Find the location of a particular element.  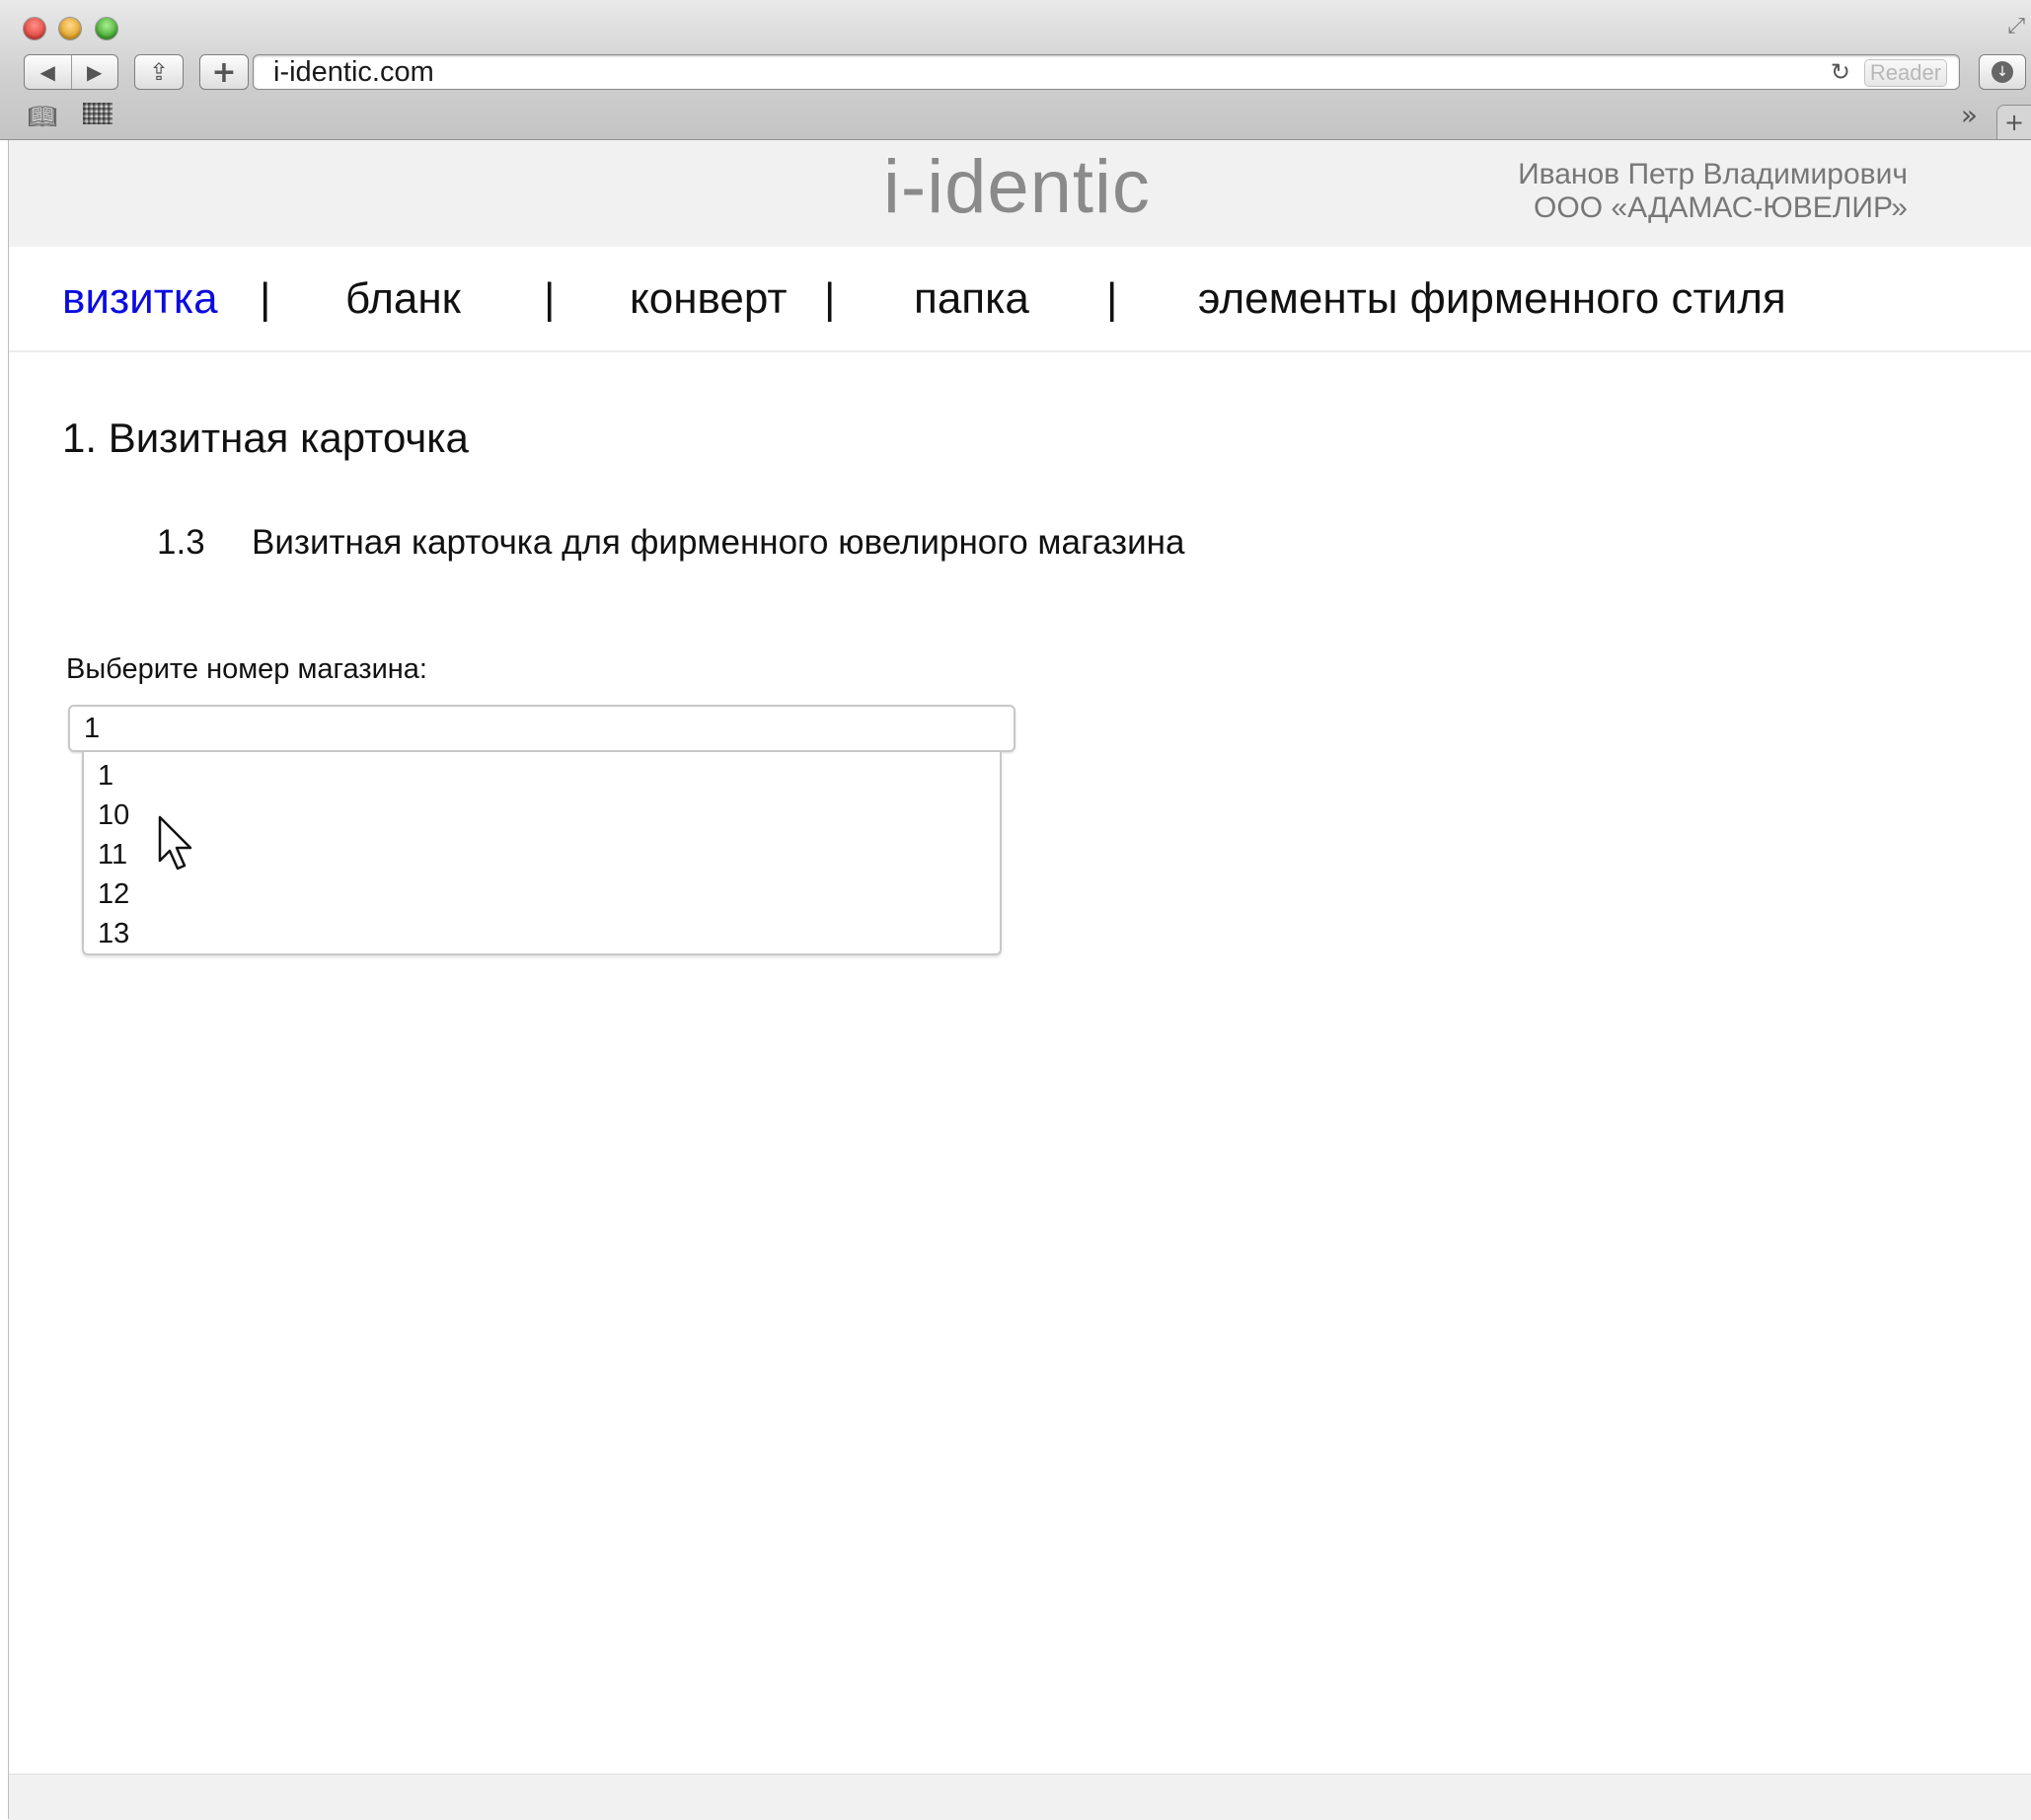

plus-icon: + is located at coordinates (224, 72).